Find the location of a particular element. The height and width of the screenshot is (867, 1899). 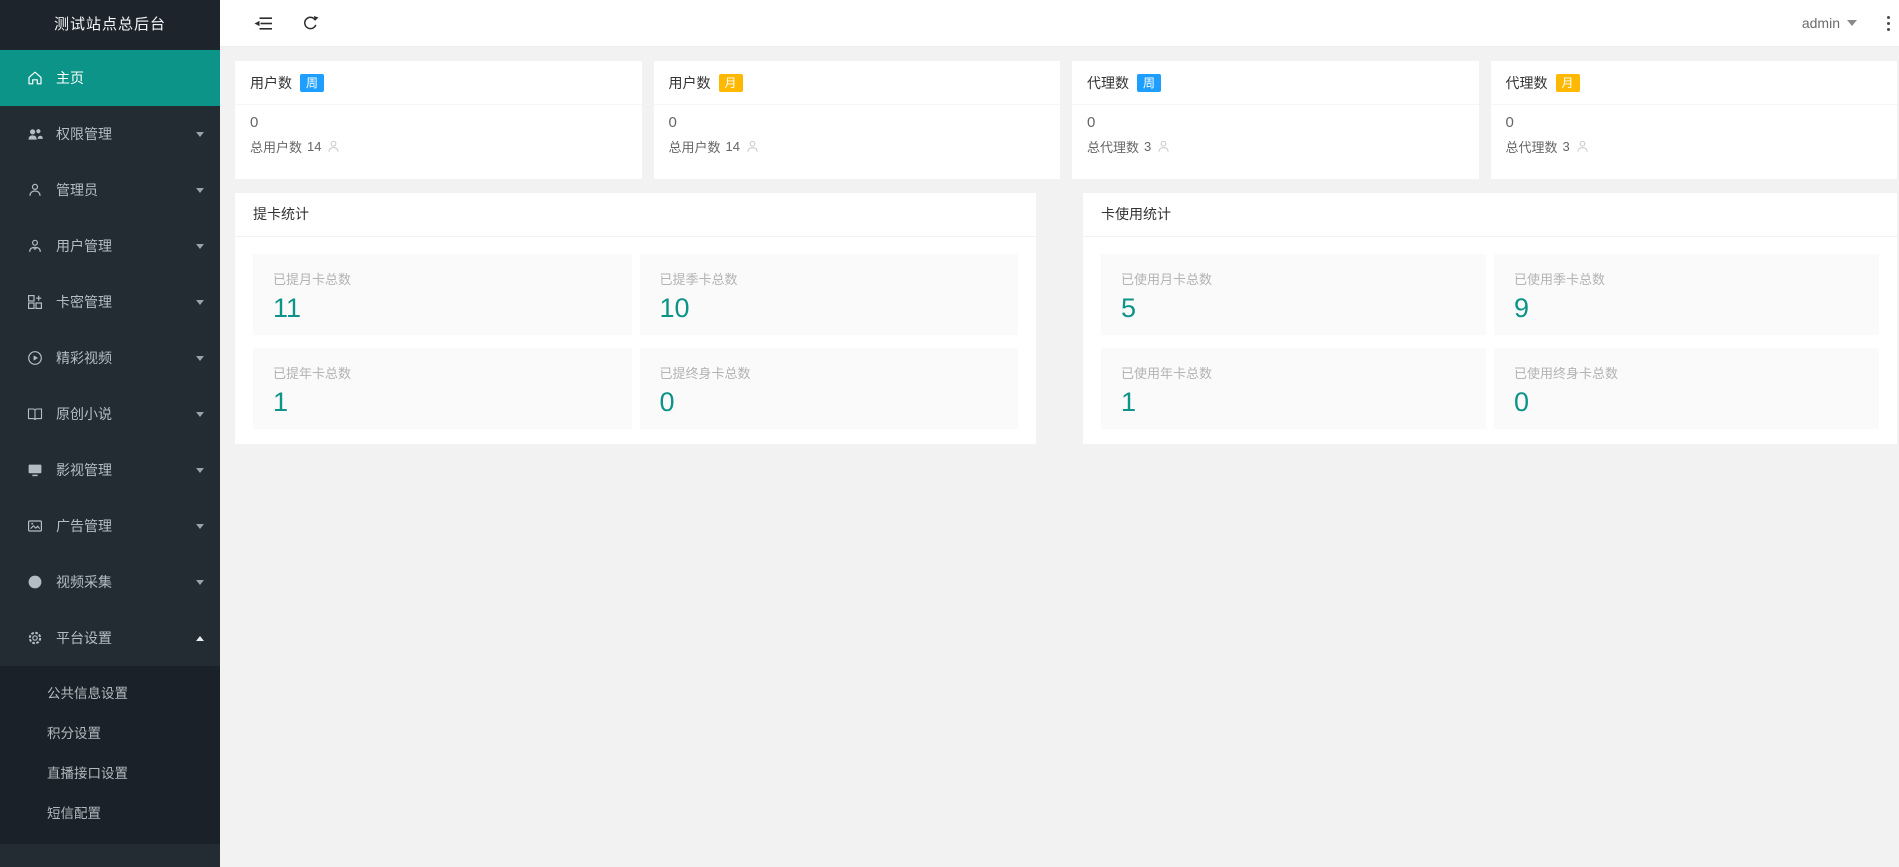

refresh-icon is located at coordinates (311, 22).